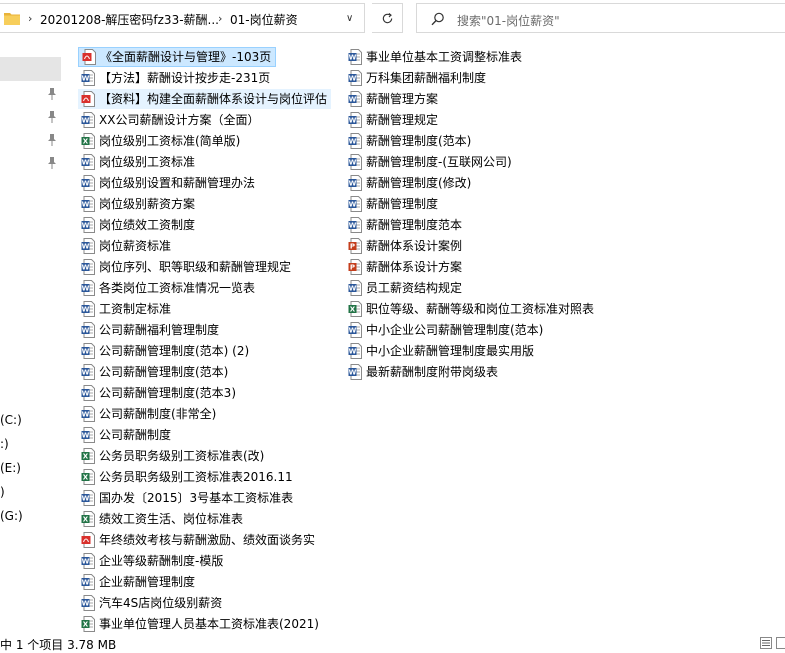  I want to click on file-item: W 事业单位基本工资调整标准表, so click(435, 57).